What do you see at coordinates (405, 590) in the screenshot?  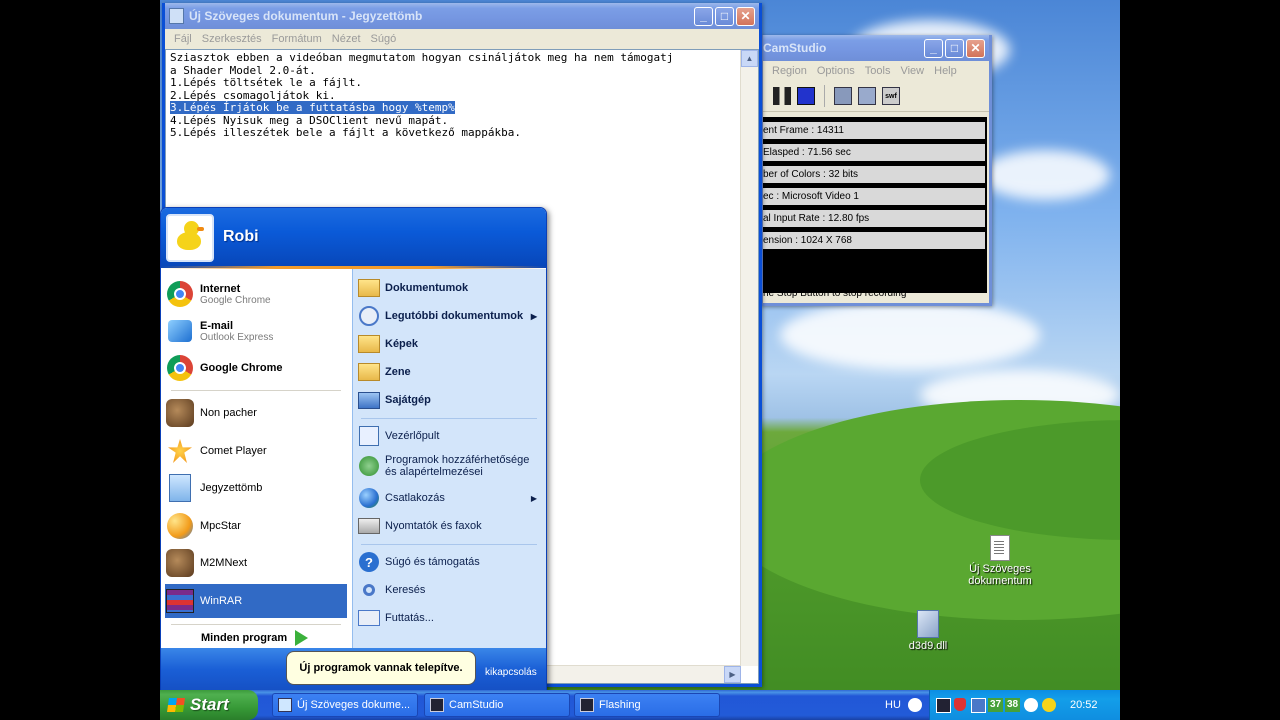 I see `place-label: Keresés` at bounding box center [405, 590].